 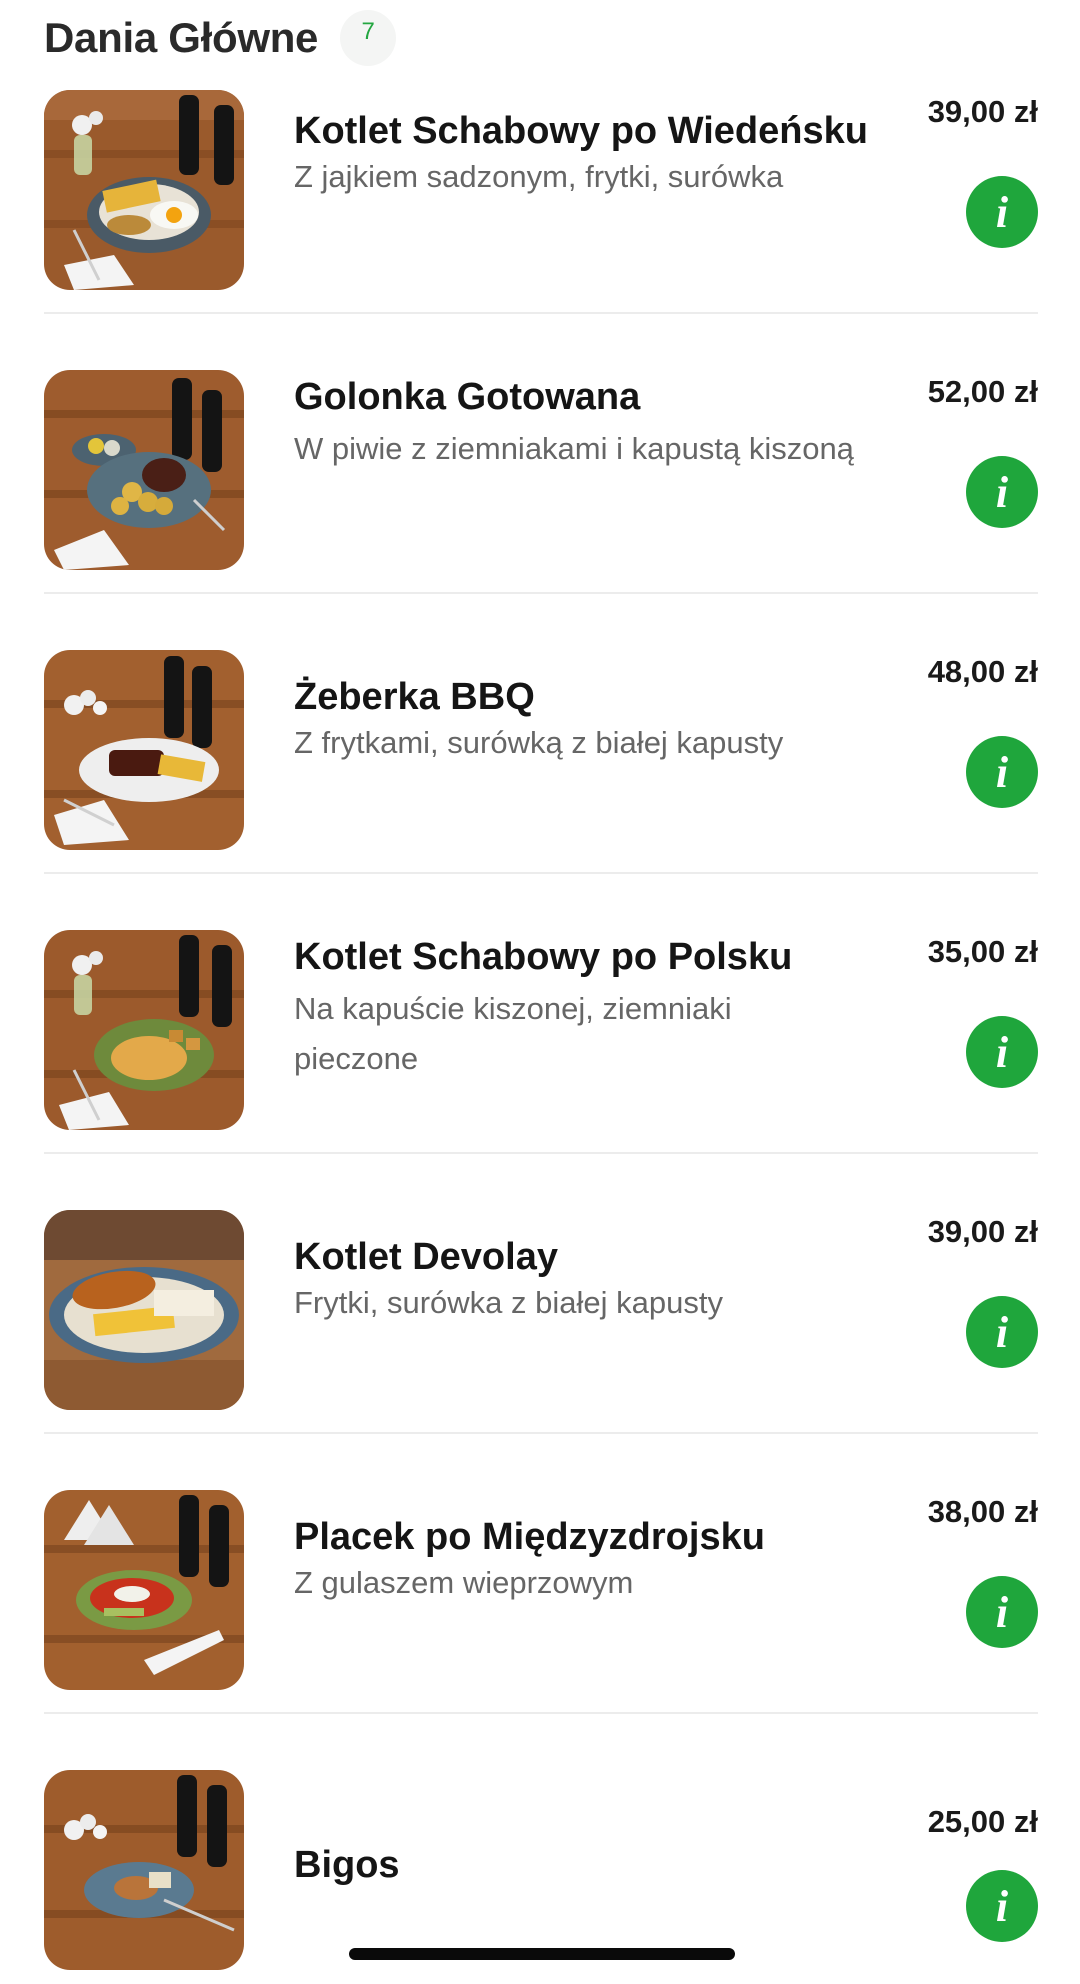 I want to click on dish-name: Placek po Międzyzdrojsku, so click(x=529, y=1537).